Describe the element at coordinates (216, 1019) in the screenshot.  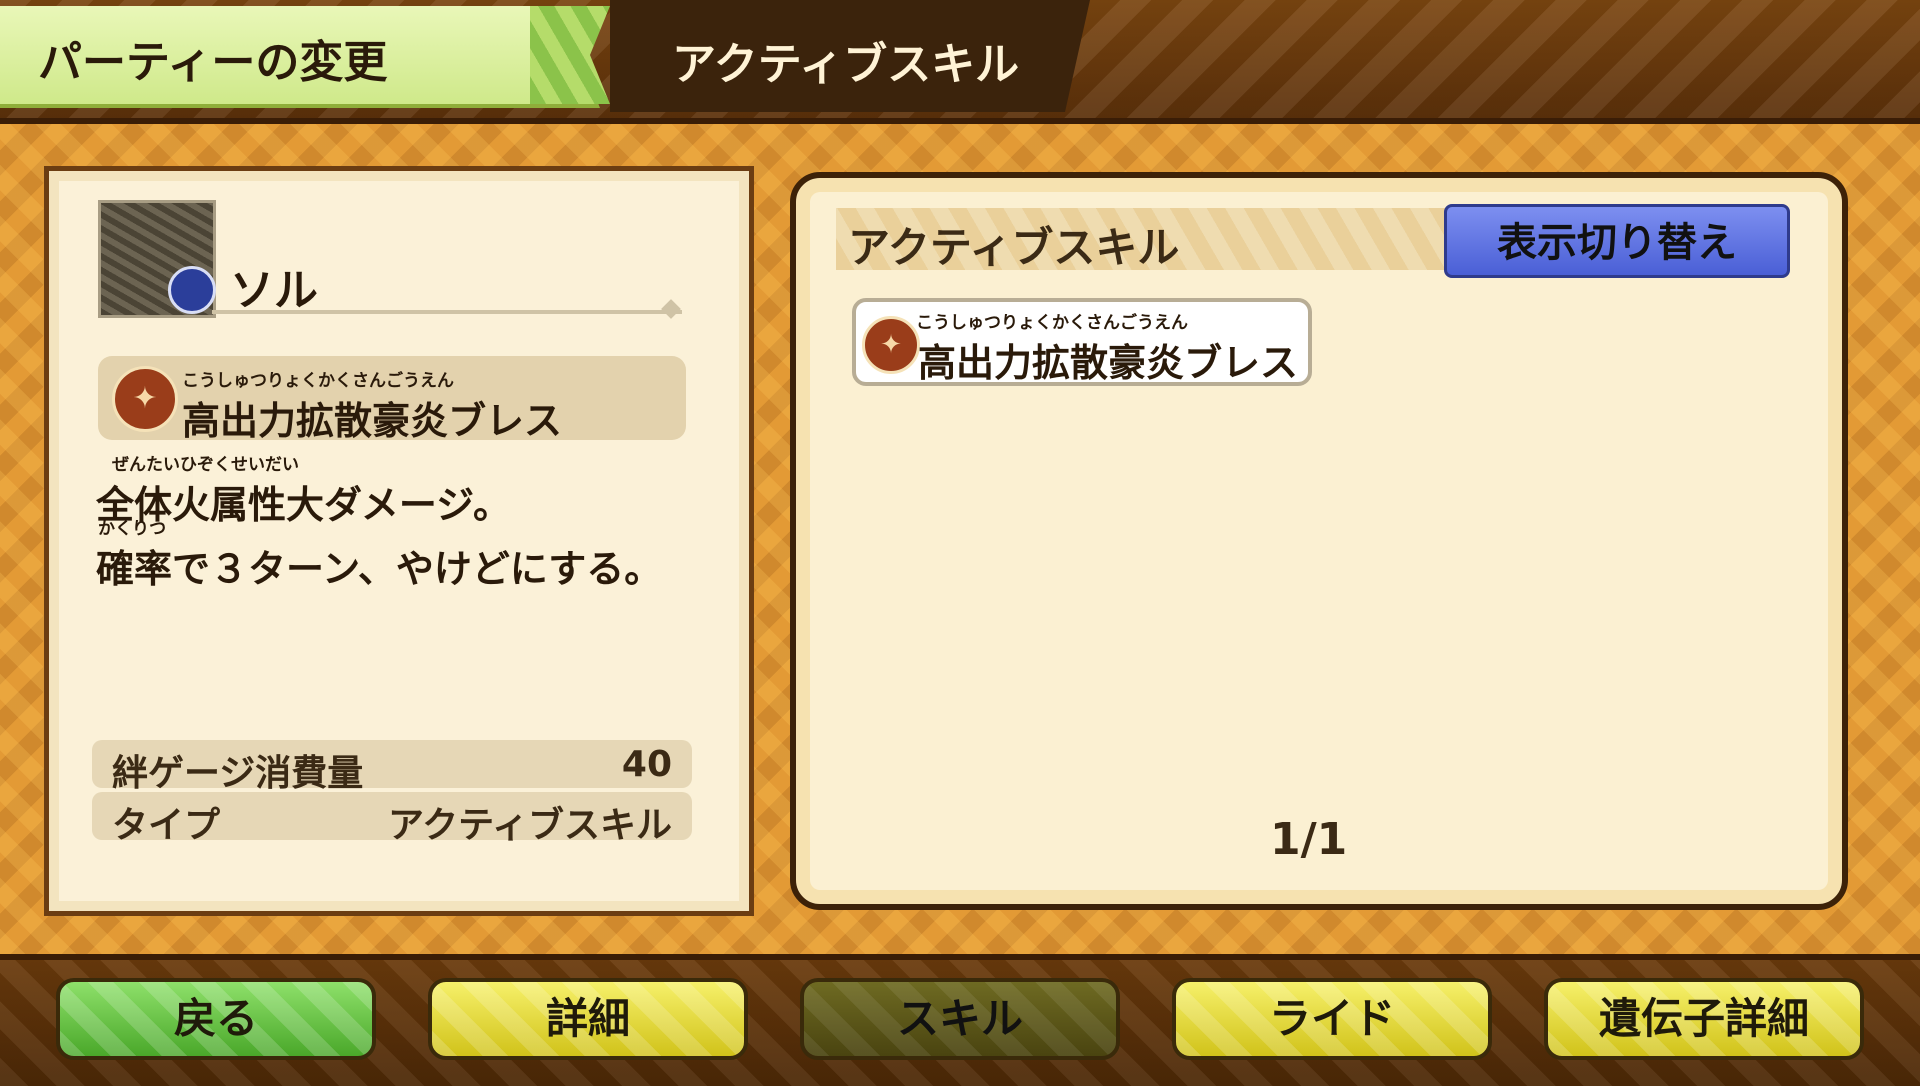
I see `back-button: 戻る` at that location.